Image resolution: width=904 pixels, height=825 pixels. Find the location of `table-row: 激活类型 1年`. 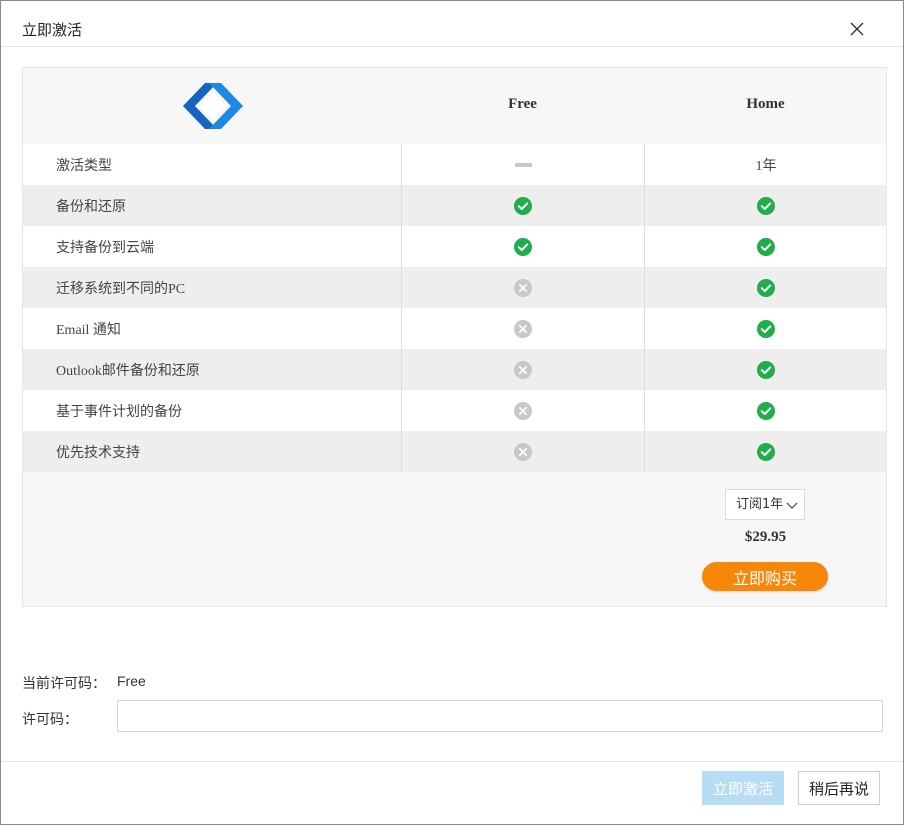

table-row: 激活类型 1年 is located at coordinates (454, 164).